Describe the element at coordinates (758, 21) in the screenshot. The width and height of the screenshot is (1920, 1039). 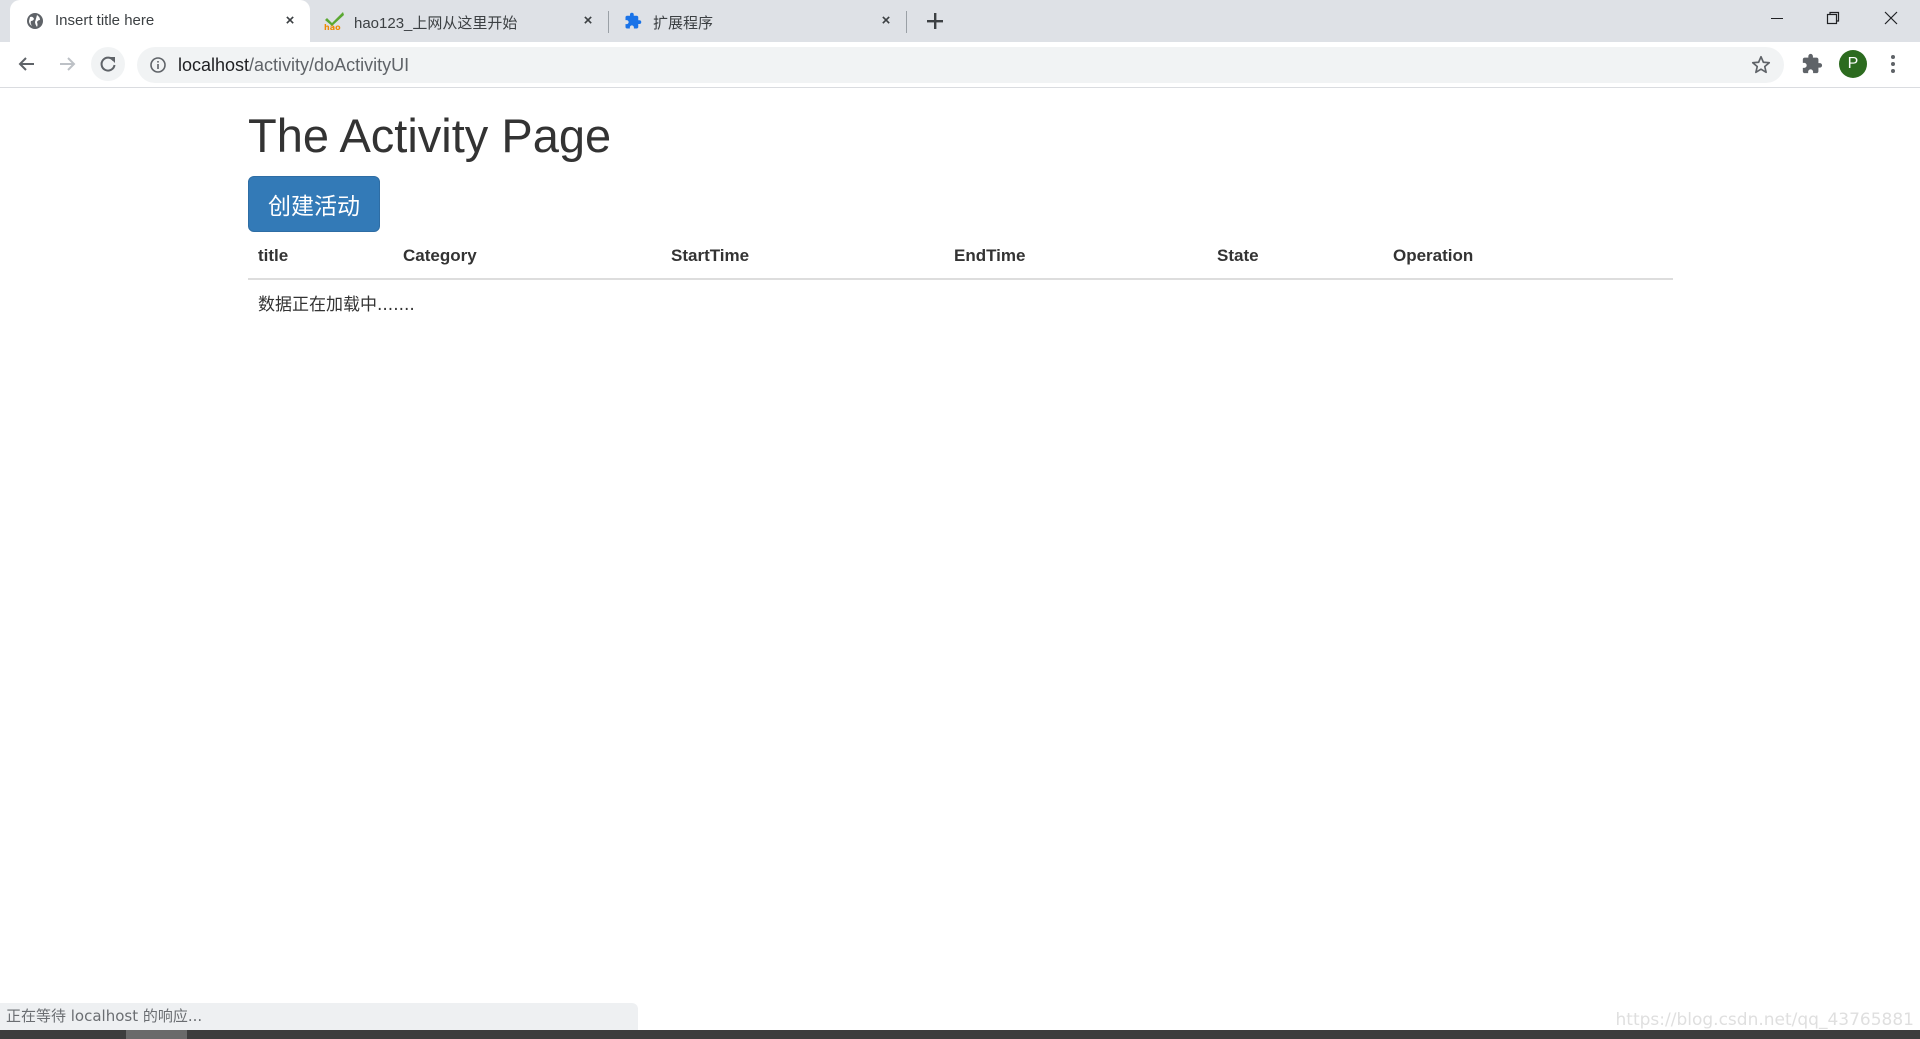
I see `tab-extensions: 扩展程序 ×` at that location.